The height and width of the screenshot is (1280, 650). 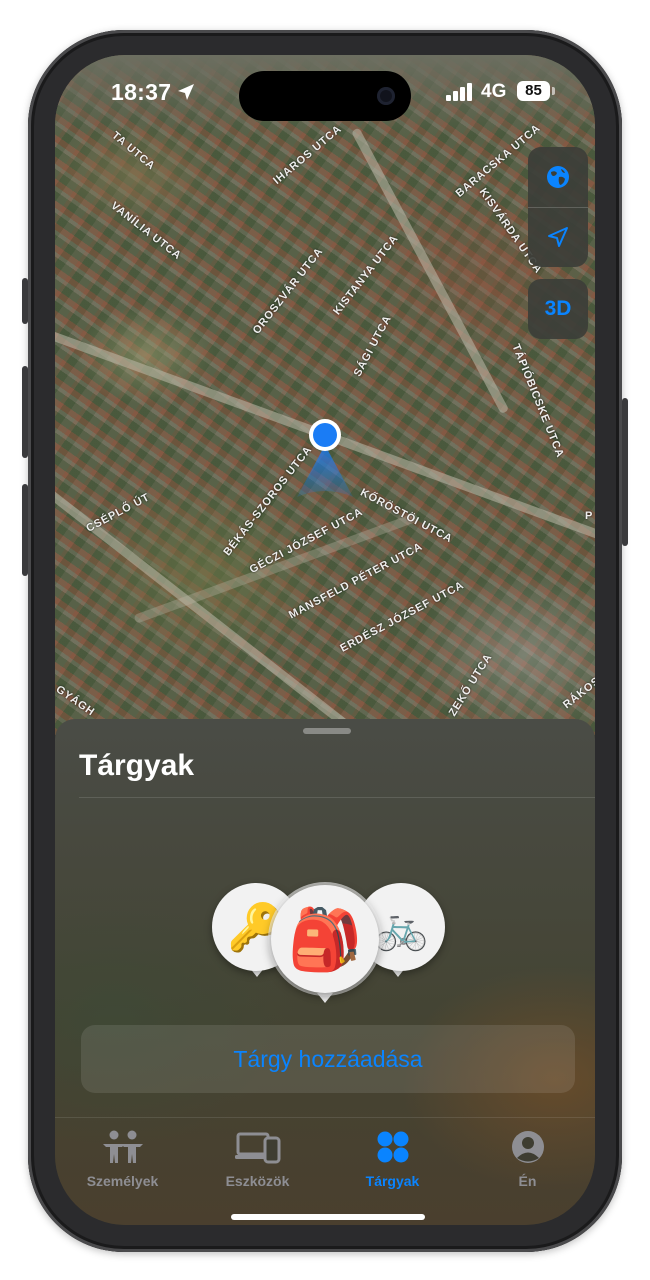 What do you see at coordinates (366, 275) in the screenshot?
I see `street-label: KISTANYA UTCA` at bounding box center [366, 275].